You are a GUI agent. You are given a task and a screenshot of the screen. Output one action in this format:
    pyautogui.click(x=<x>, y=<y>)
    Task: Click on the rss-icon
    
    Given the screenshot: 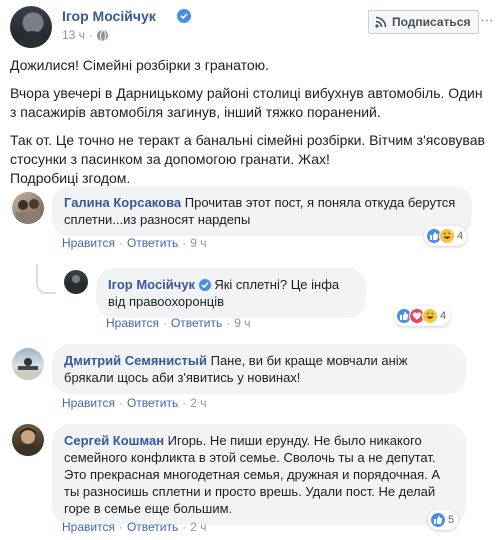 What is the action you would take?
    pyautogui.click(x=381, y=22)
    